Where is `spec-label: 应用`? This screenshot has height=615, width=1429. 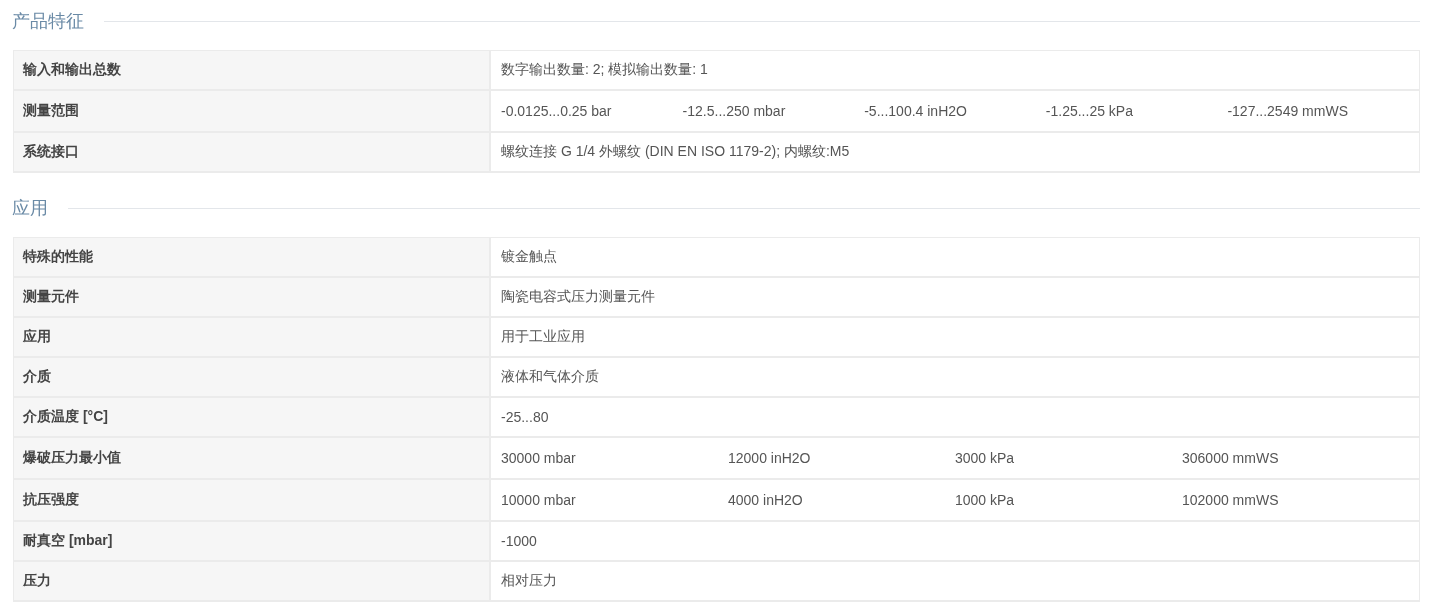 spec-label: 应用 is located at coordinates (252, 337).